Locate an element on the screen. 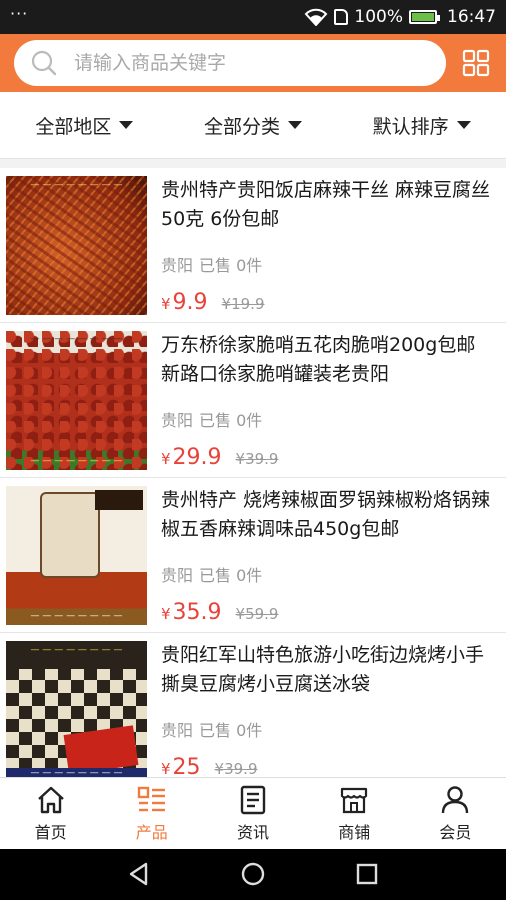  home-icon is located at coordinates (50, 800).